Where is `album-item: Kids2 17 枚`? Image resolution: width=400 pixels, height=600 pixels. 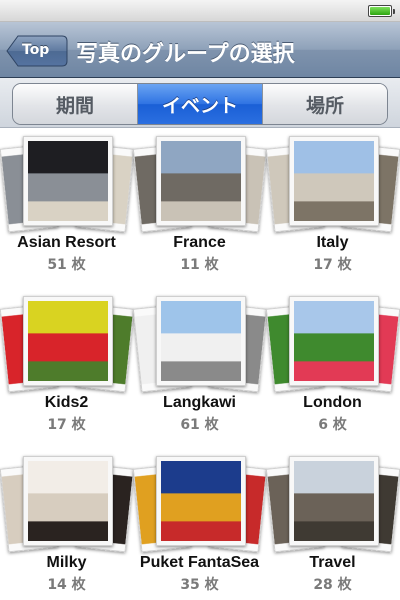
album-item: Kids2 17 枚 is located at coordinates (67, 370).